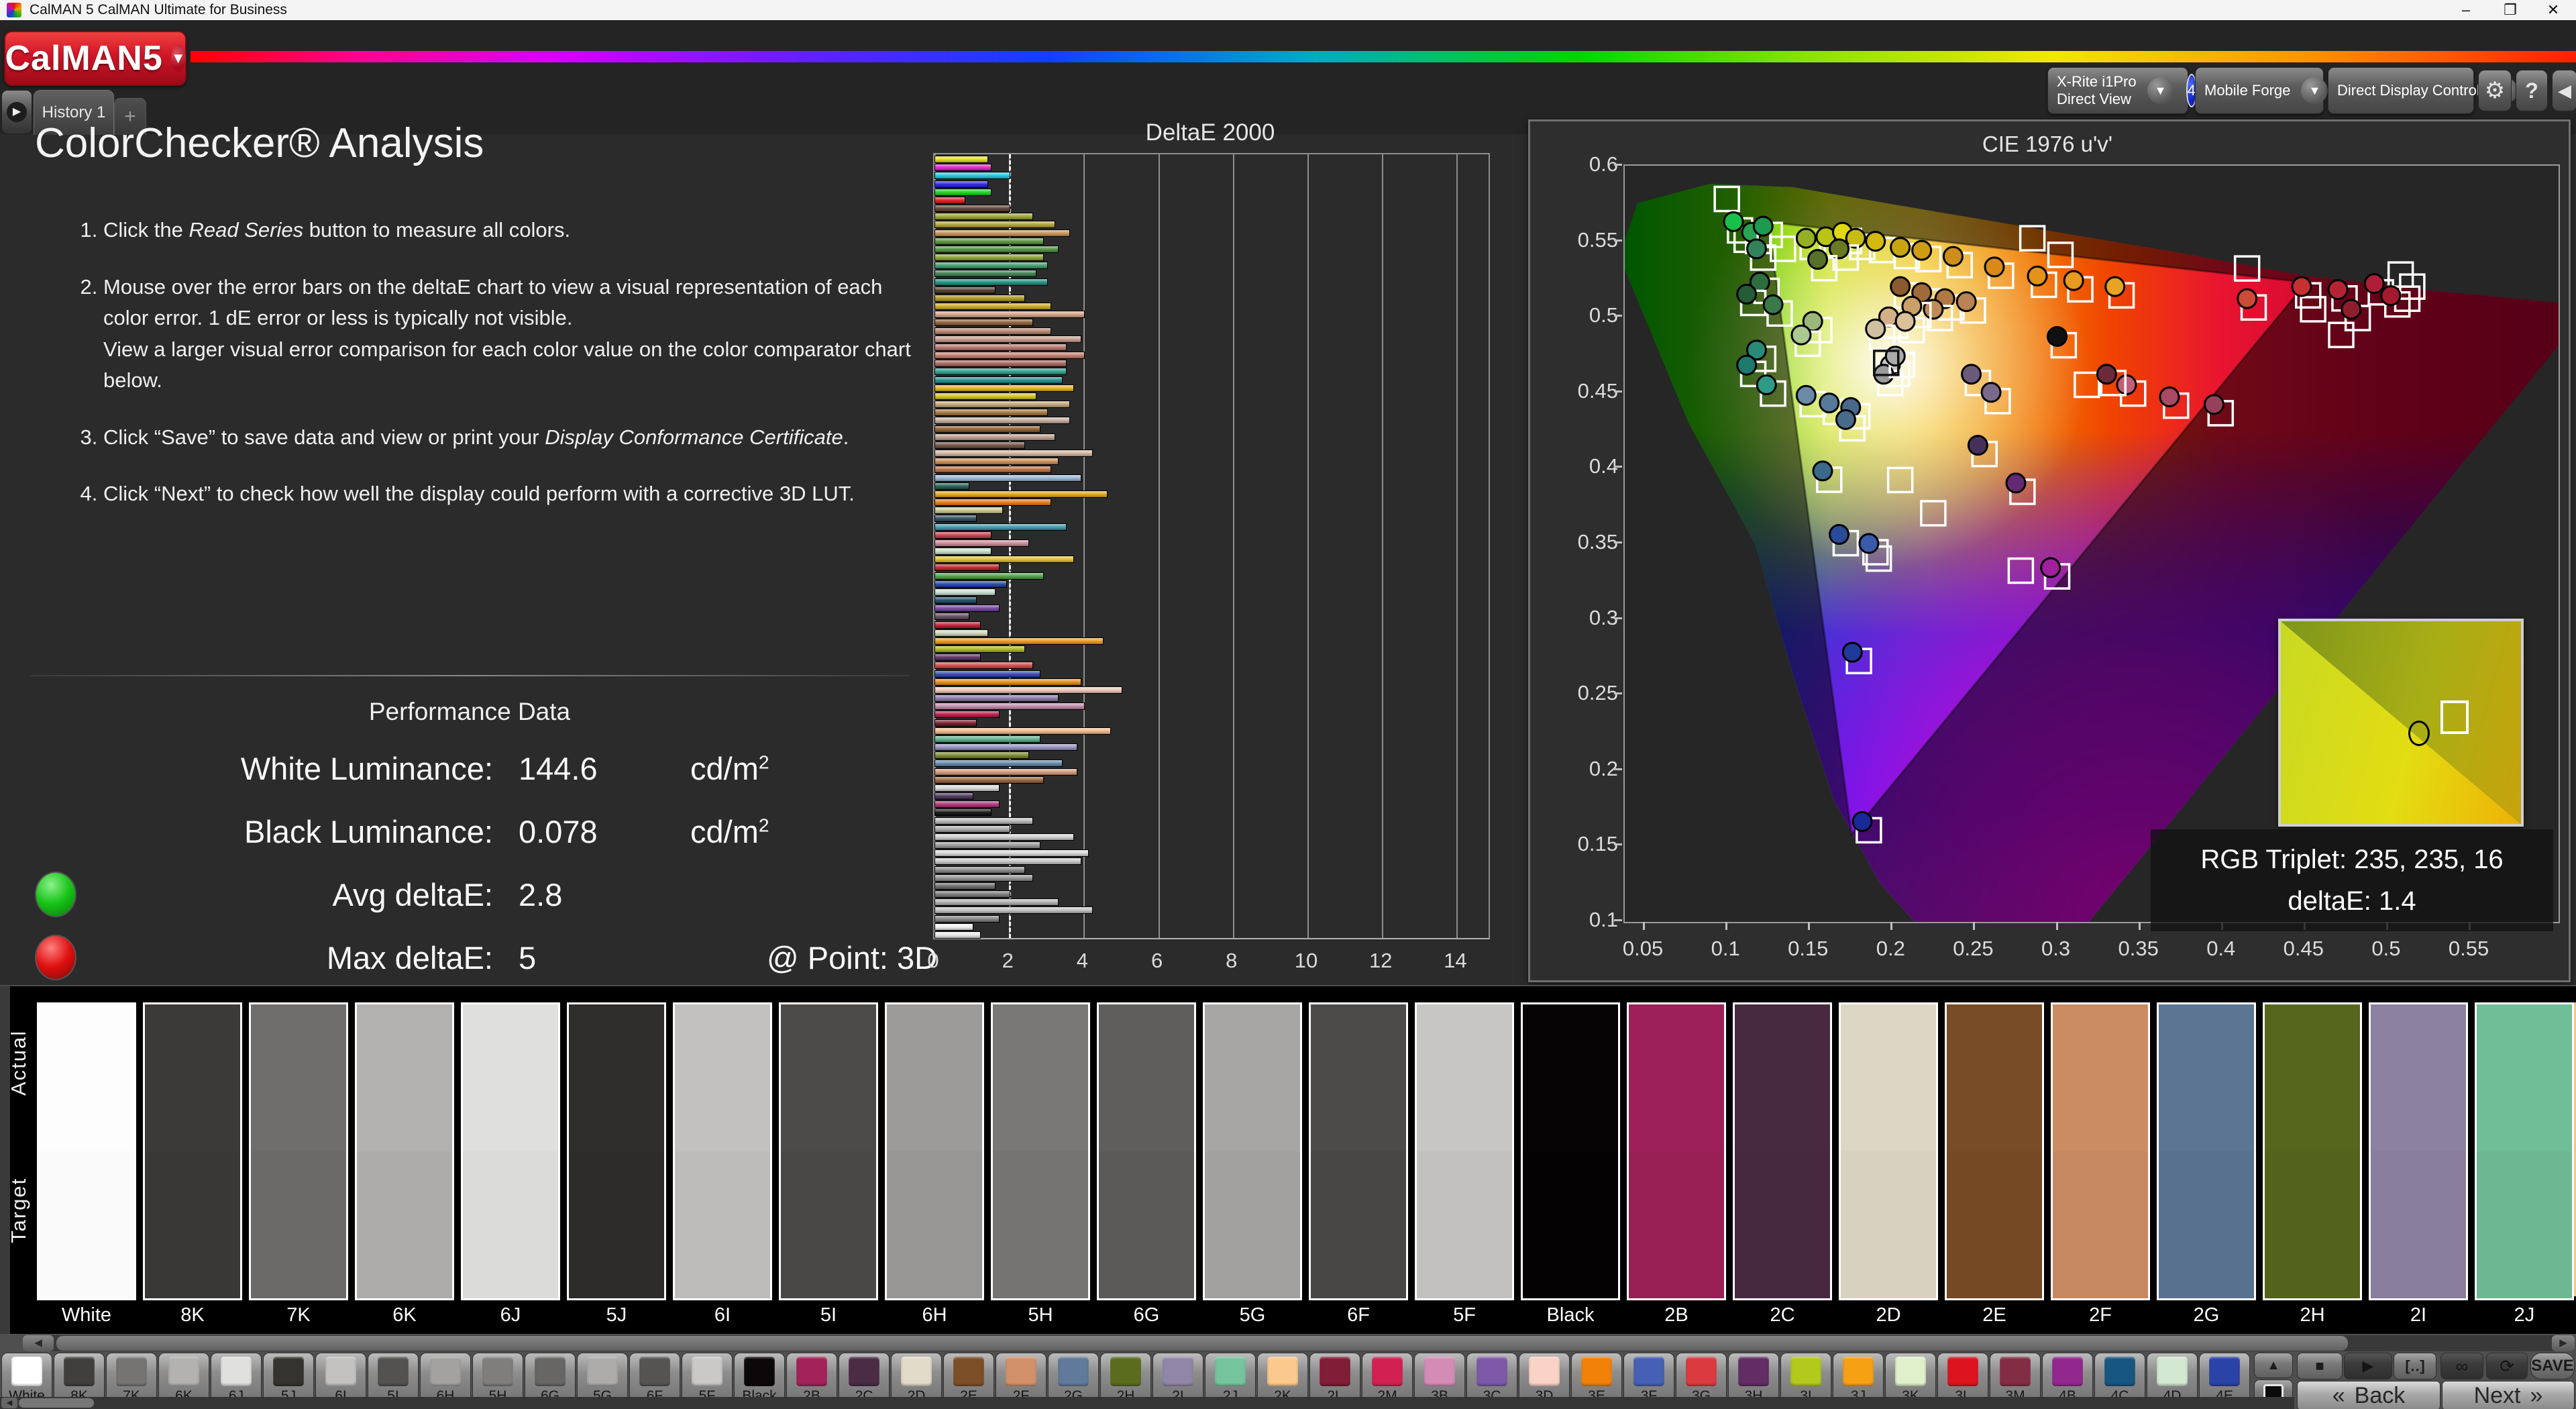 Image resolution: width=2576 pixels, height=1409 pixels. I want to click on save-button: SAVE, so click(2552, 1366).